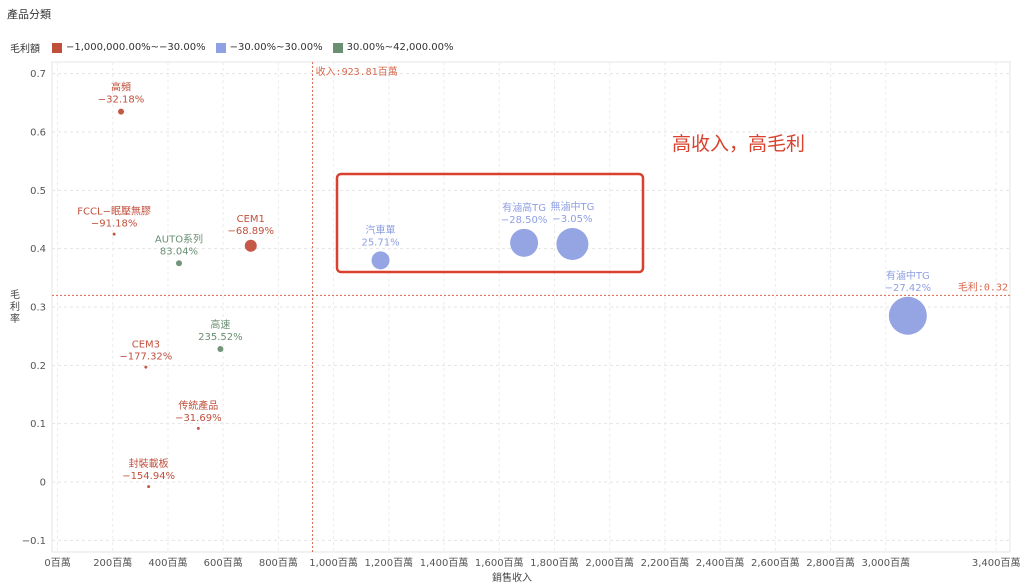  I want to click on y-tick-label: 0.3, so click(38, 308).